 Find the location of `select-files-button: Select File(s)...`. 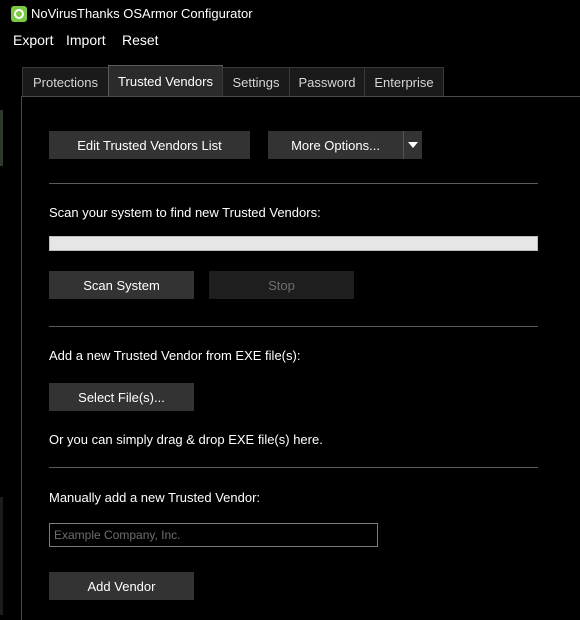

select-files-button: Select File(s)... is located at coordinates (121, 397).